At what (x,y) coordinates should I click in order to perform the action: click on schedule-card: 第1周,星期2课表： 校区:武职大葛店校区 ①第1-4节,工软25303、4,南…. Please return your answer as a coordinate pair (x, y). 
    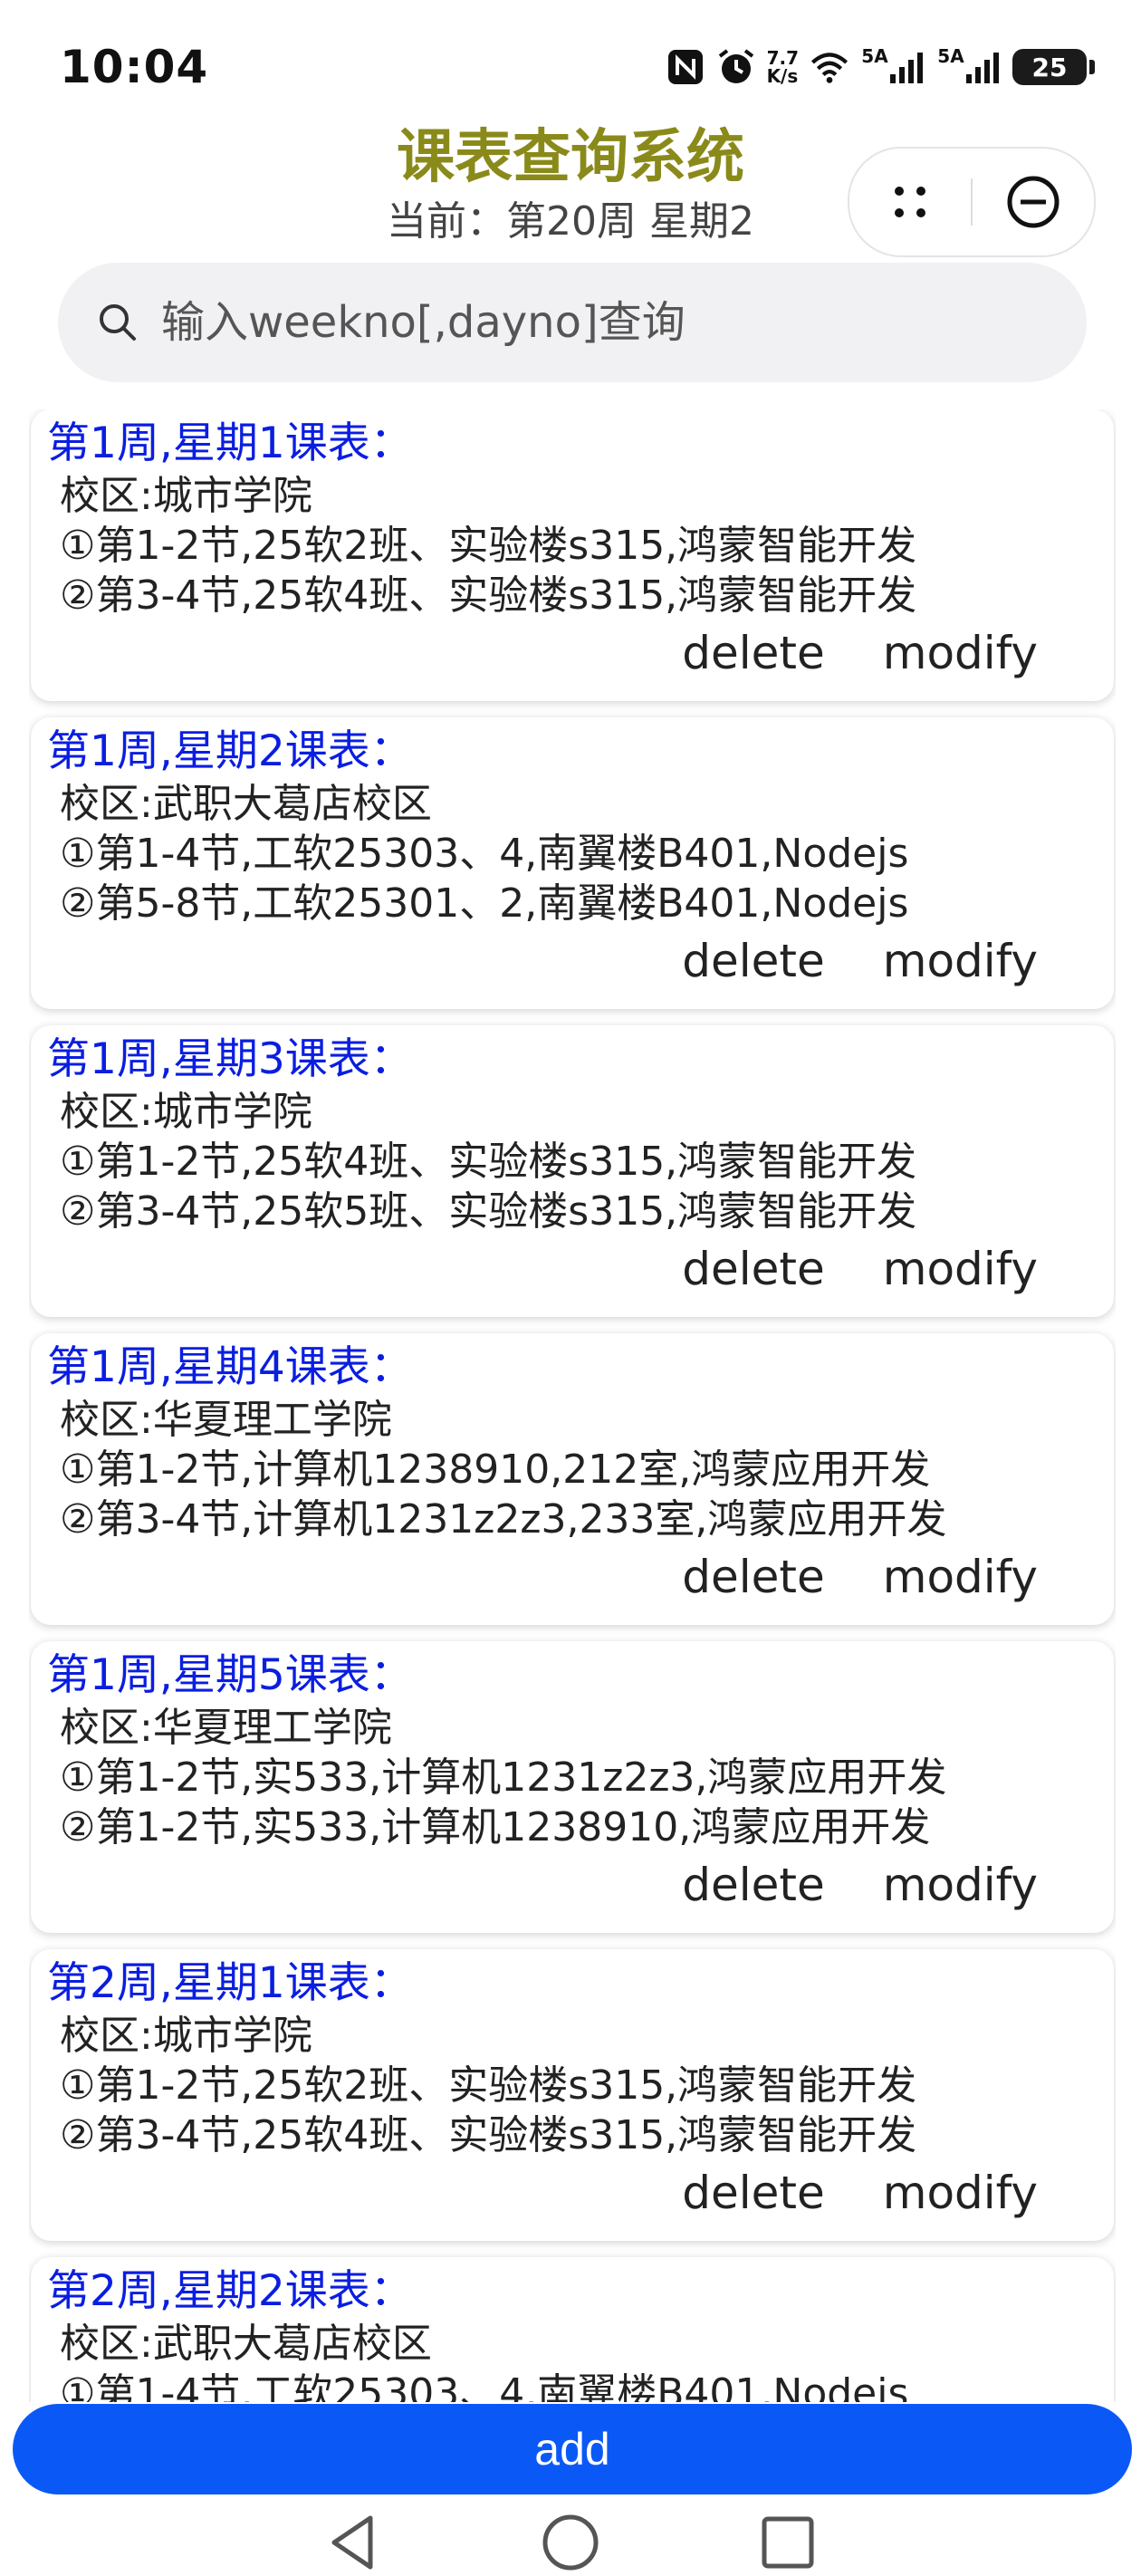
    Looking at the image, I should click on (572, 863).